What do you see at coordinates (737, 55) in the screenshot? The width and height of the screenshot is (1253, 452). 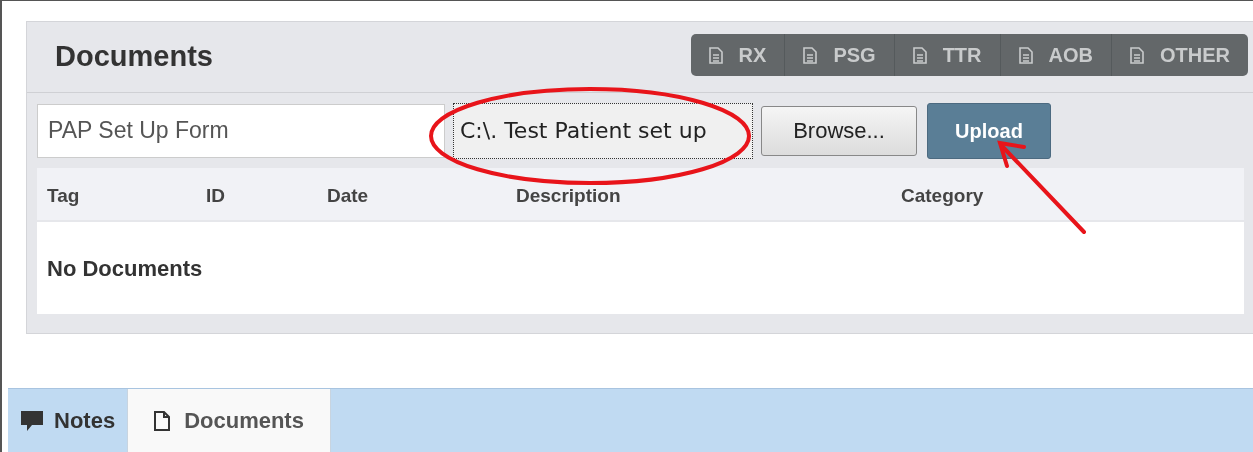 I see `category-button: RX` at bounding box center [737, 55].